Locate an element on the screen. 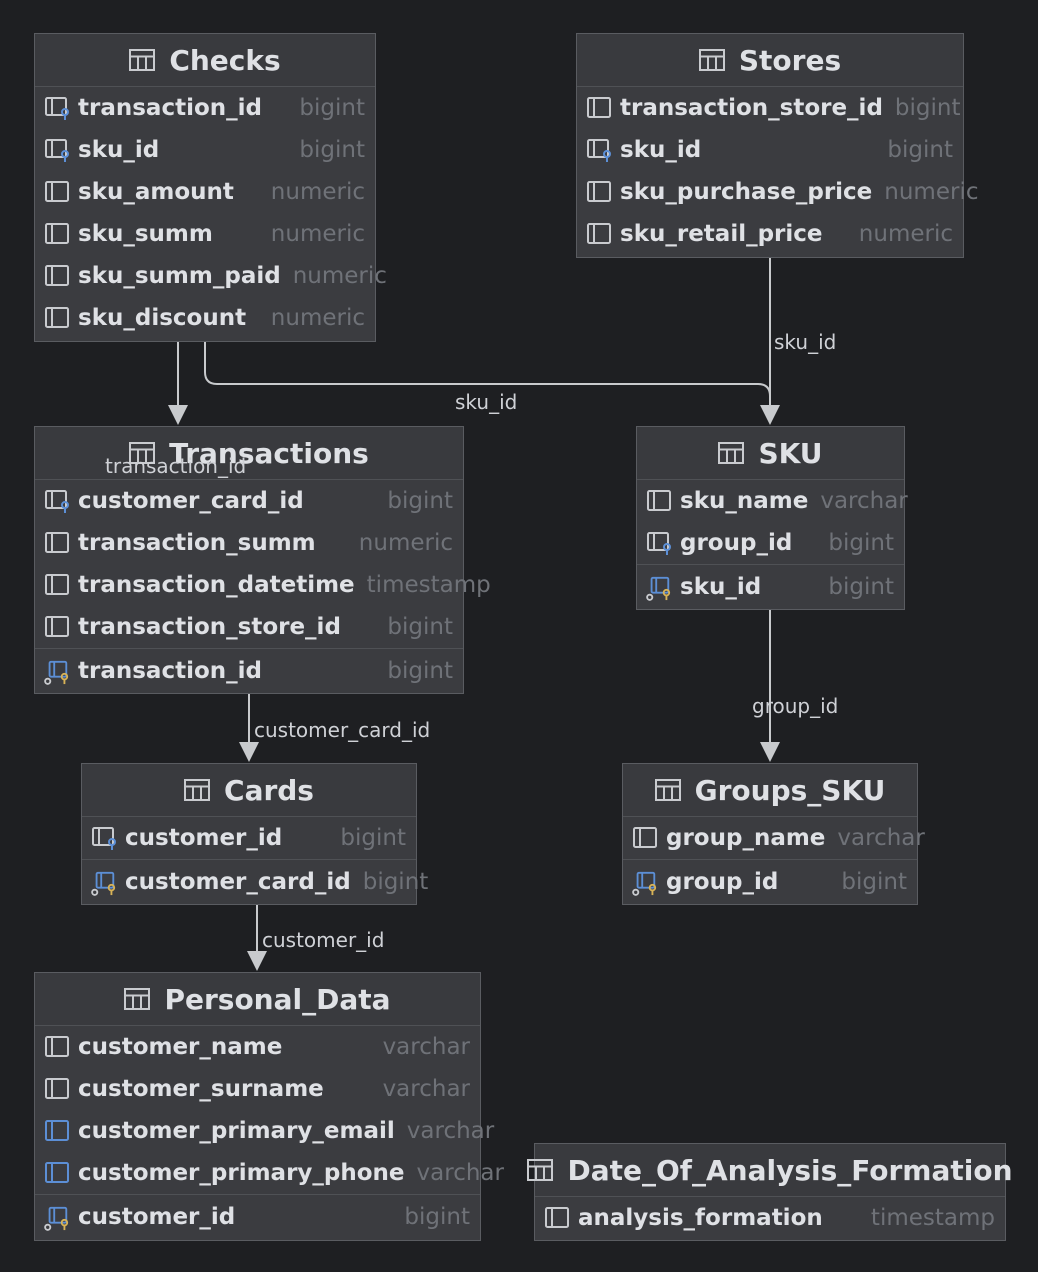 The image size is (1038, 1272). column-row: sku_retail_price numeric is located at coordinates (770, 234).